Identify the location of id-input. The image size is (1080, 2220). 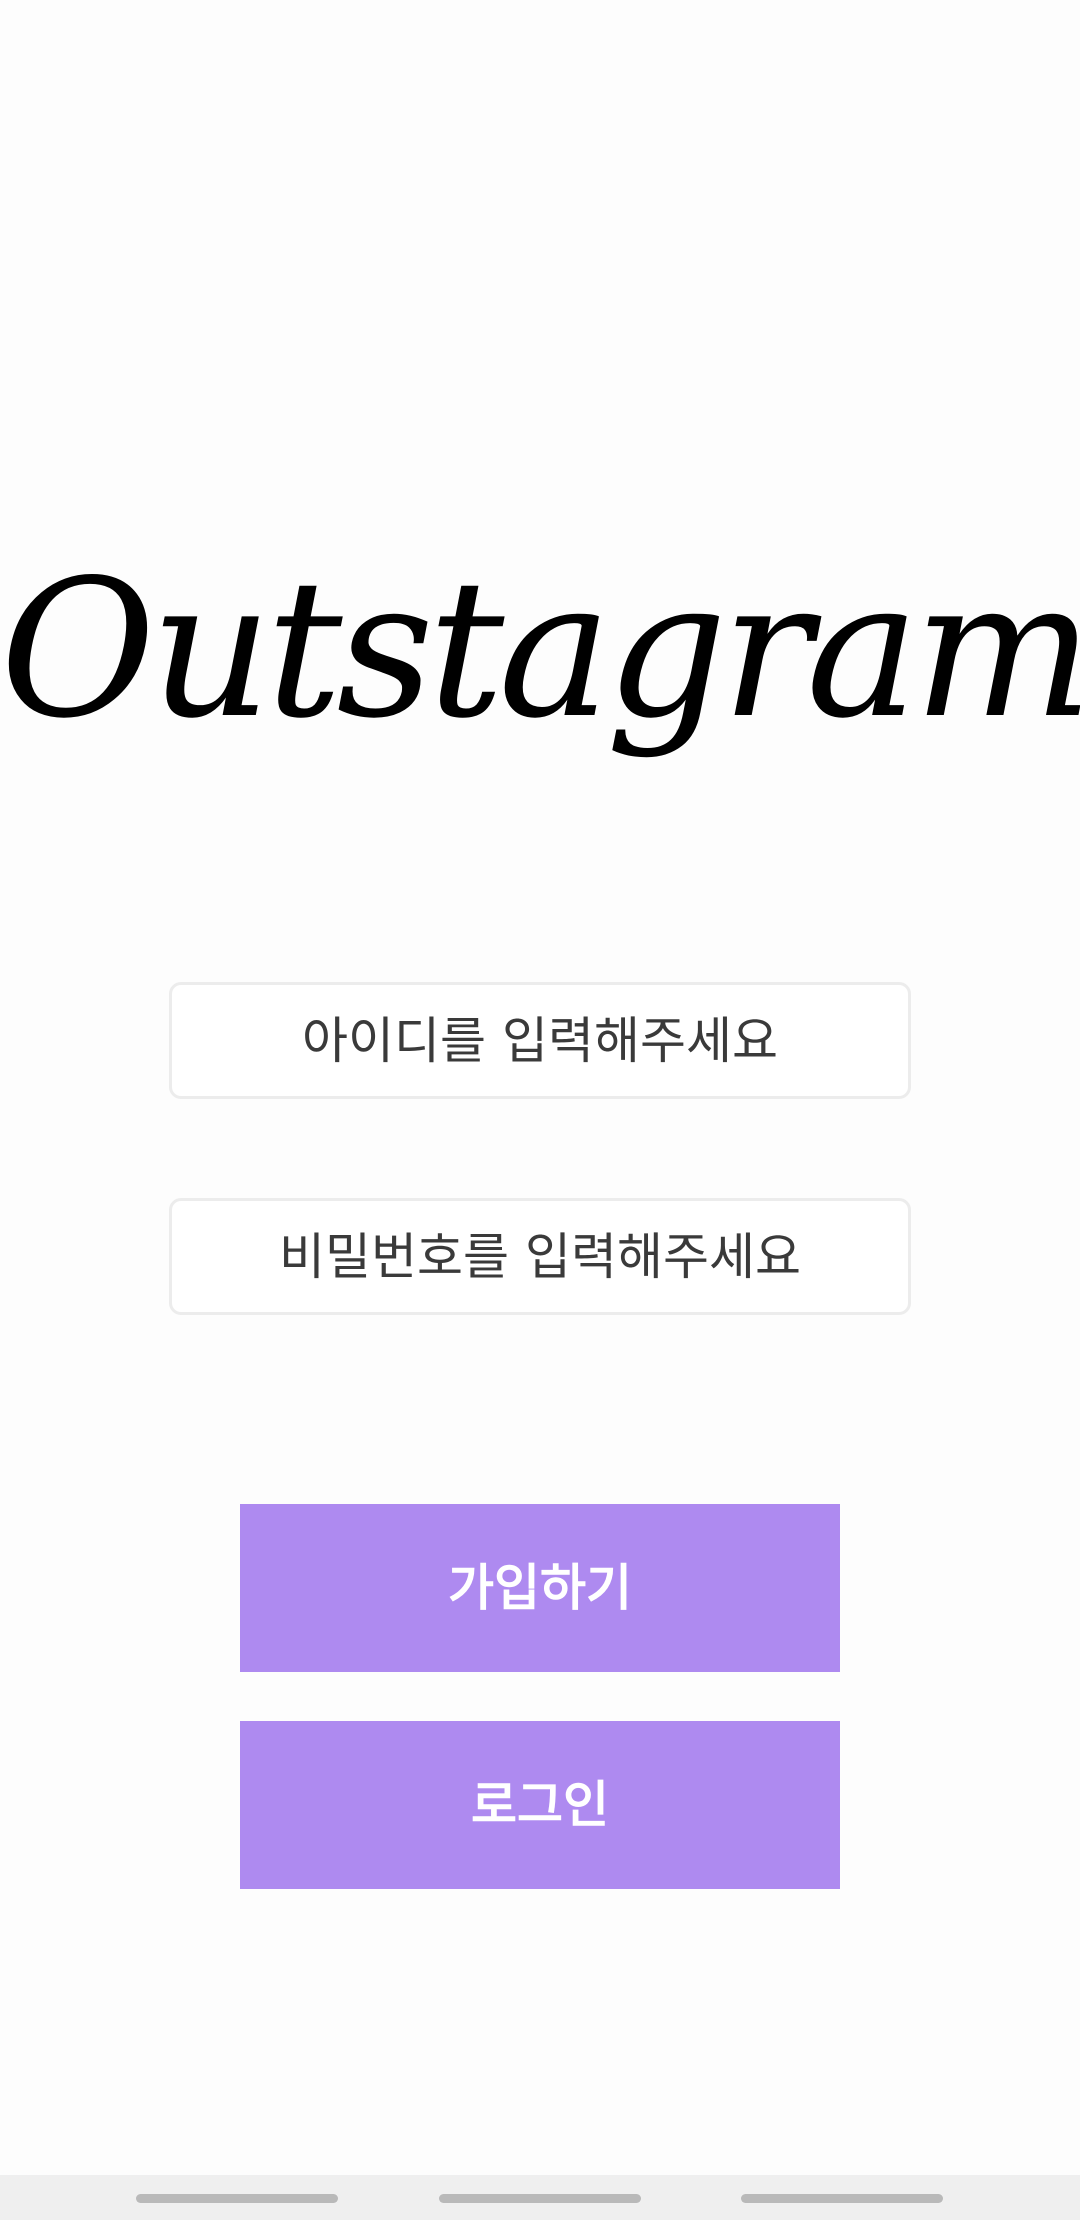
(540, 1040).